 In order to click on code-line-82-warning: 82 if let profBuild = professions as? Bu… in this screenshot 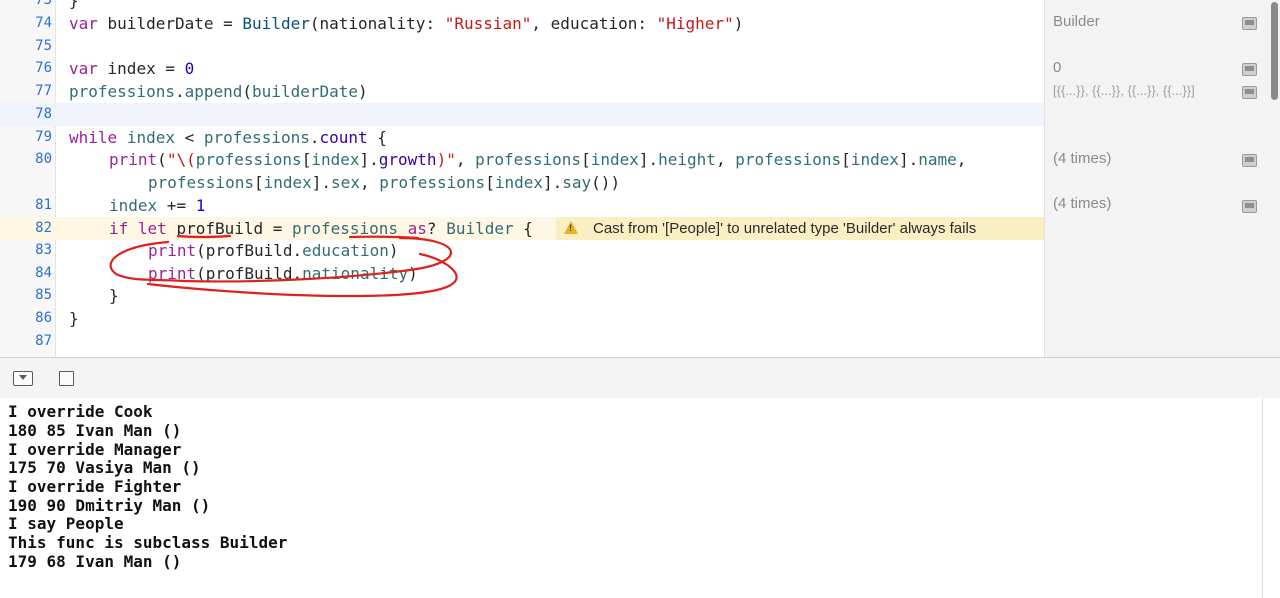, I will do `click(522, 228)`.